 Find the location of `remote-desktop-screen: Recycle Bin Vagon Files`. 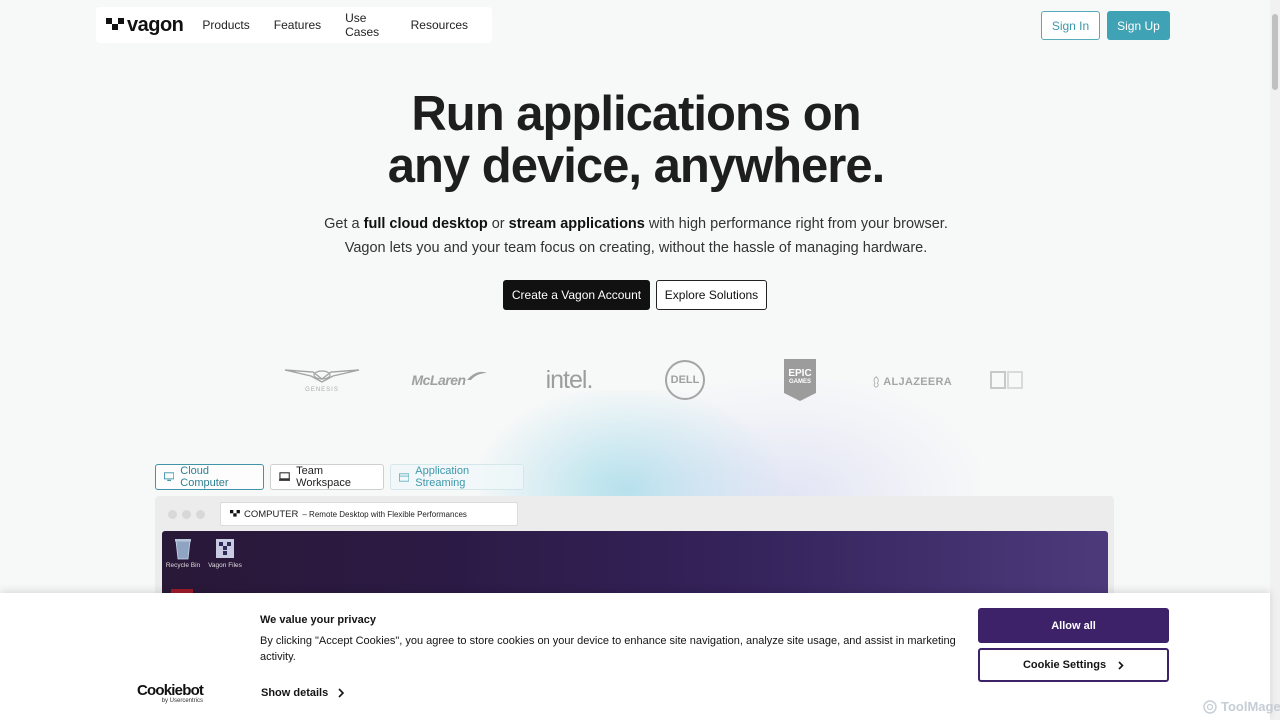

remote-desktop-screen: Recycle Bin Vagon Files is located at coordinates (635, 563).